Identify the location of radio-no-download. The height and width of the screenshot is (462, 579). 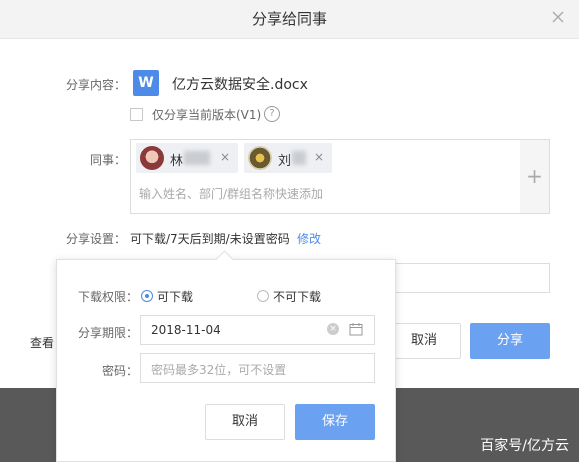
(263, 296).